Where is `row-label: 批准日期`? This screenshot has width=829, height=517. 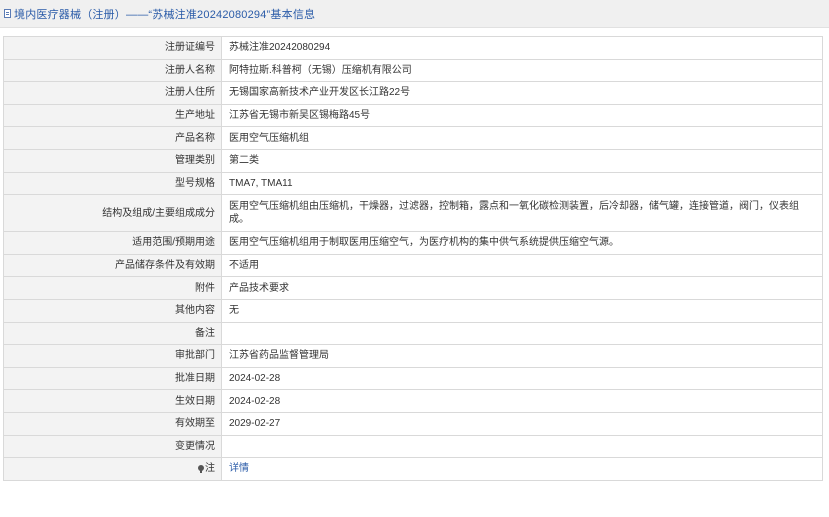
row-label: 批准日期 is located at coordinates (112, 378).